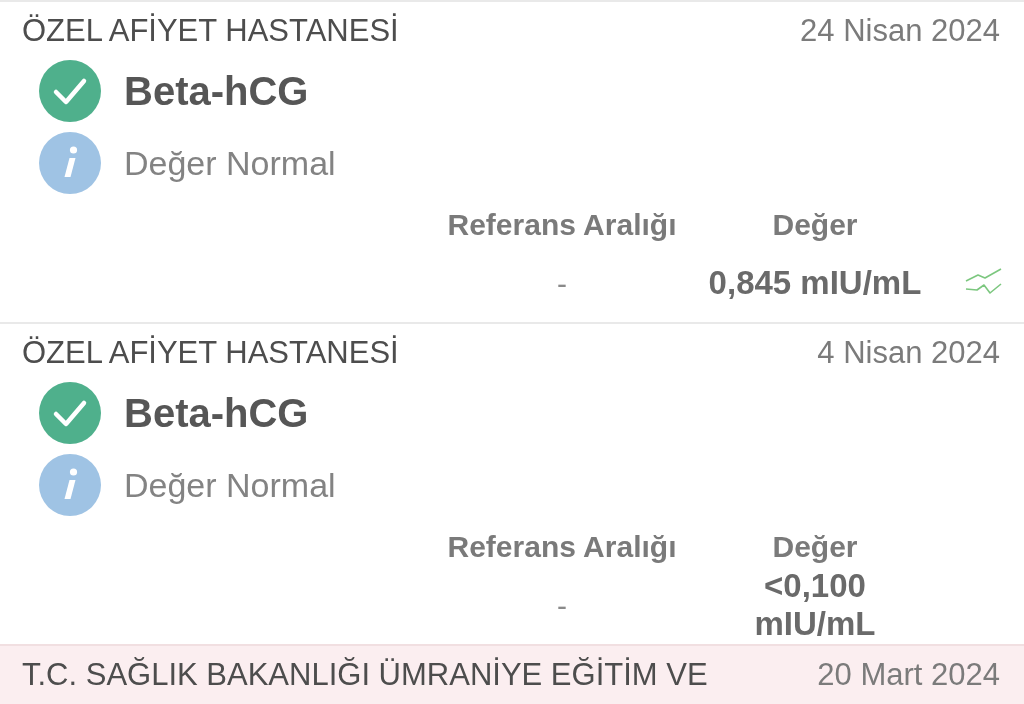  I want to click on result-card: T.C. SAĞLIK BAKANLIĞI ÜMRANİYE EĞİTİM VE 20 Mart 2024, so click(512, 674).